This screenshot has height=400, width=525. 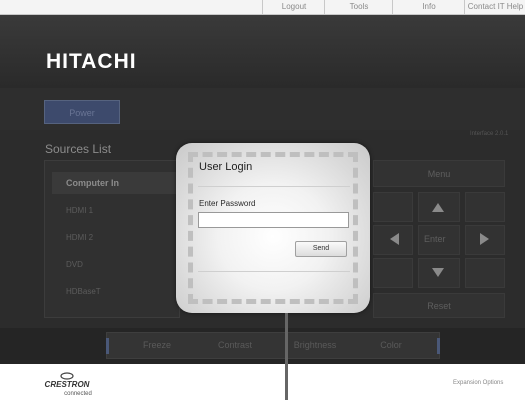 What do you see at coordinates (439, 305) in the screenshot?
I see `reset-button: Reset` at bounding box center [439, 305].